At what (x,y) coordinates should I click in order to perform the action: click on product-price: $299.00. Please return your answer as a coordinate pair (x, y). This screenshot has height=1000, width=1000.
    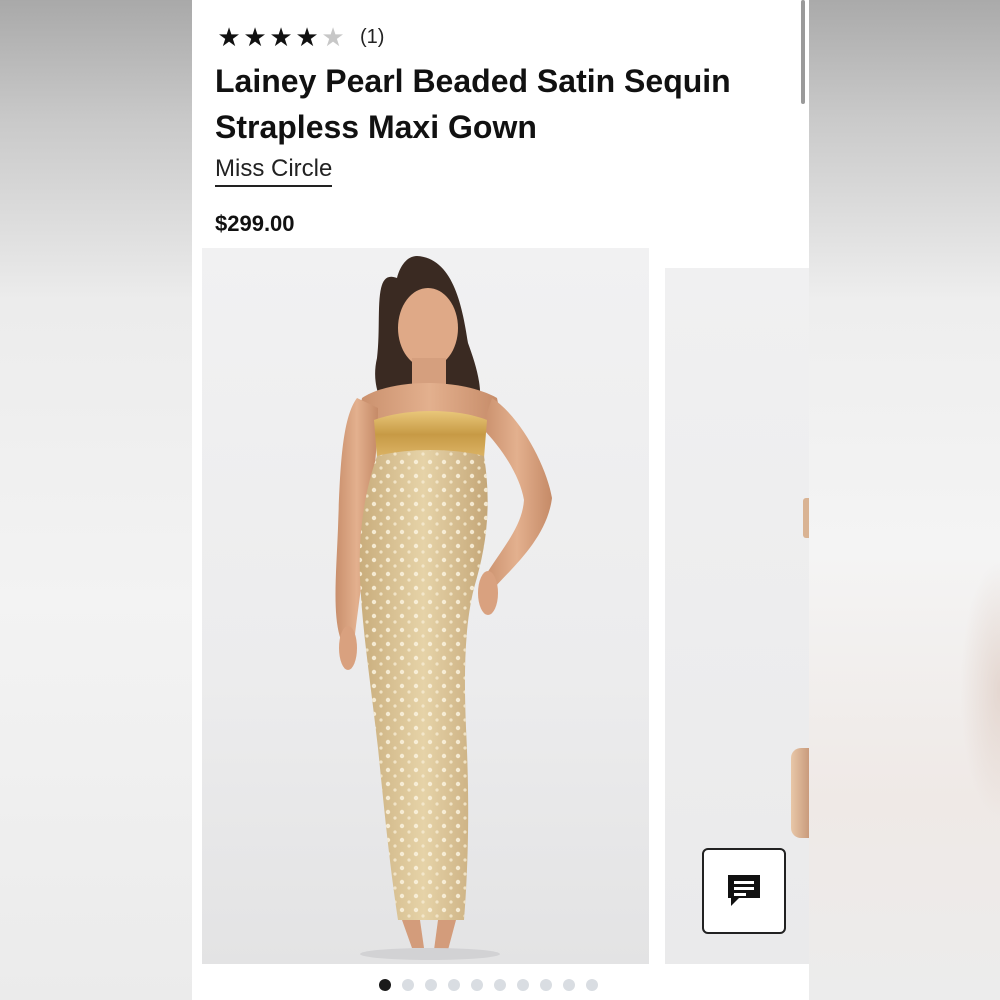
    Looking at the image, I should click on (255, 223).